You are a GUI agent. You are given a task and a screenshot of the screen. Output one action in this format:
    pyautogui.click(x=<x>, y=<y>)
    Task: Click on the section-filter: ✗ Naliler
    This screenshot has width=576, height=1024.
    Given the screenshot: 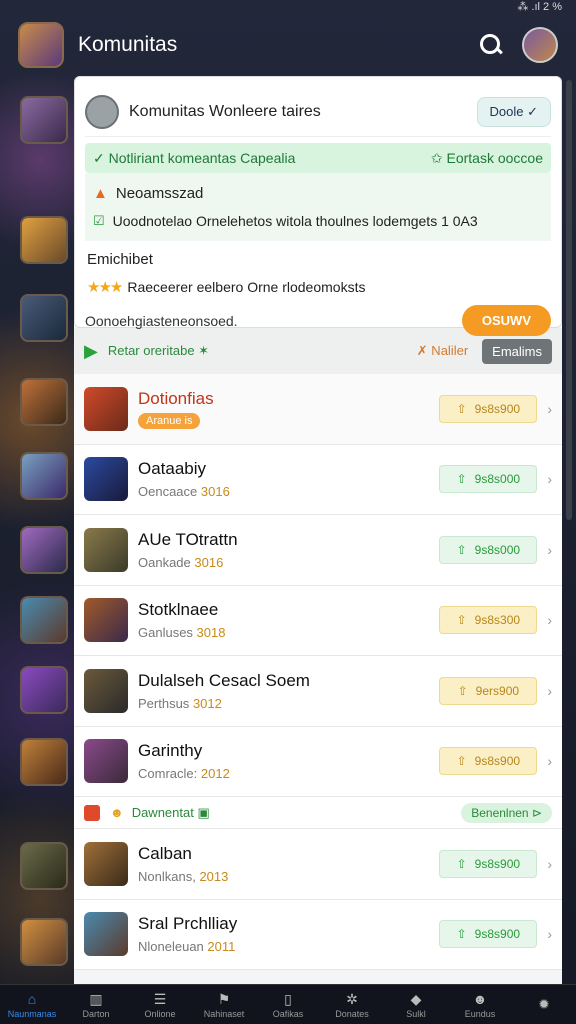 What is the action you would take?
    pyautogui.click(x=442, y=351)
    